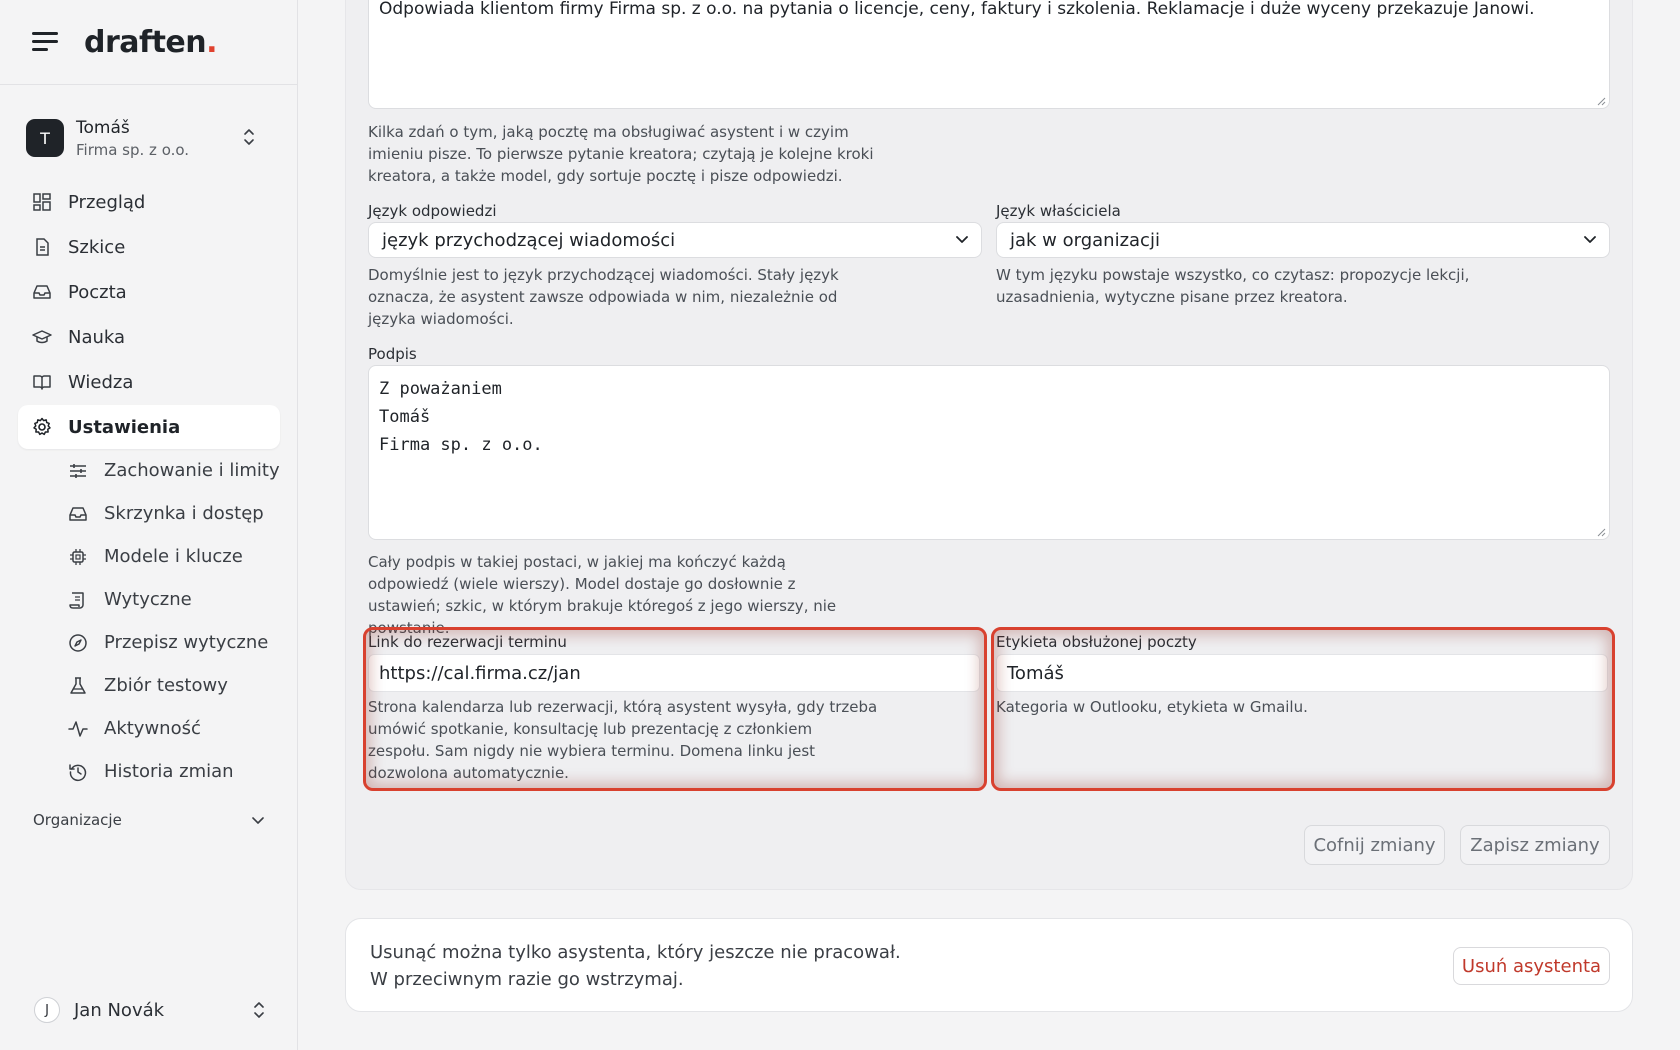  What do you see at coordinates (1531, 966) in the screenshot?
I see `delete-assistant-button: Usuń asystenta` at bounding box center [1531, 966].